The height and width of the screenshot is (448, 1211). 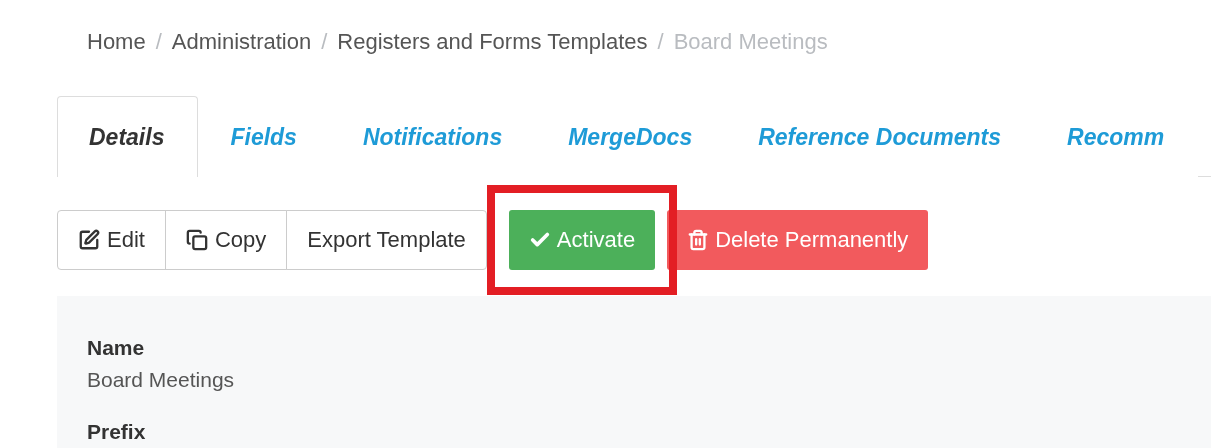 I want to click on export-button: Export Template, so click(x=386, y=240).